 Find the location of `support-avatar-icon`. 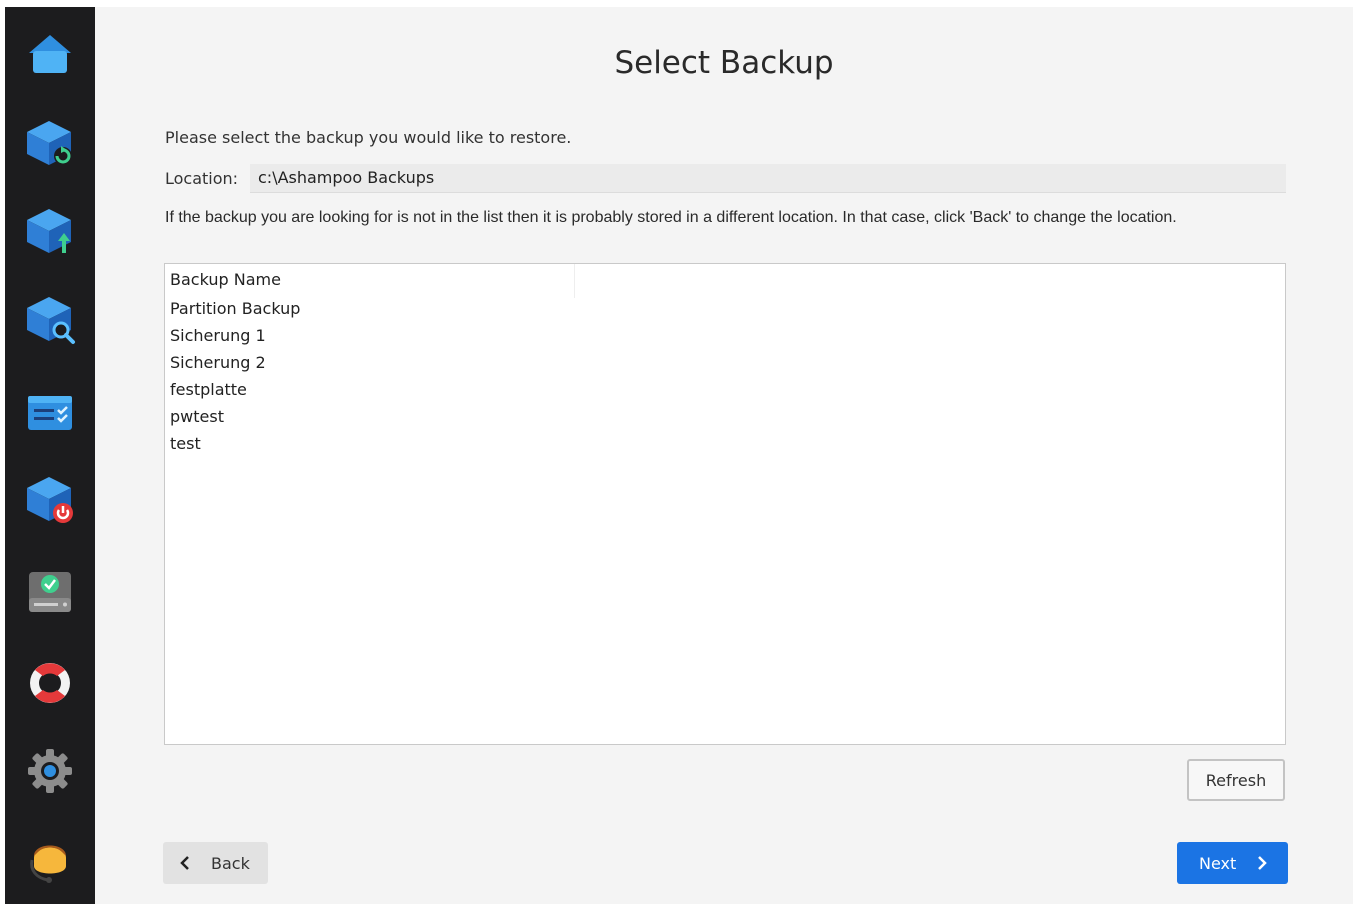

support-avatar-icon is located at coordinates (48, 864).